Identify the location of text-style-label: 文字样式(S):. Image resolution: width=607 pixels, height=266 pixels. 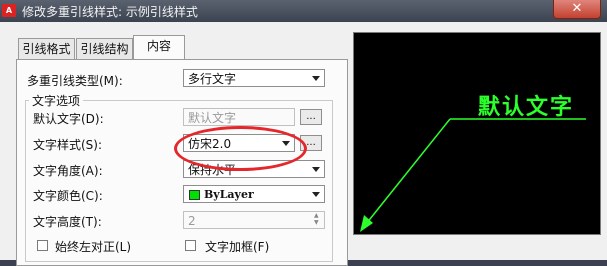
(68, 145).